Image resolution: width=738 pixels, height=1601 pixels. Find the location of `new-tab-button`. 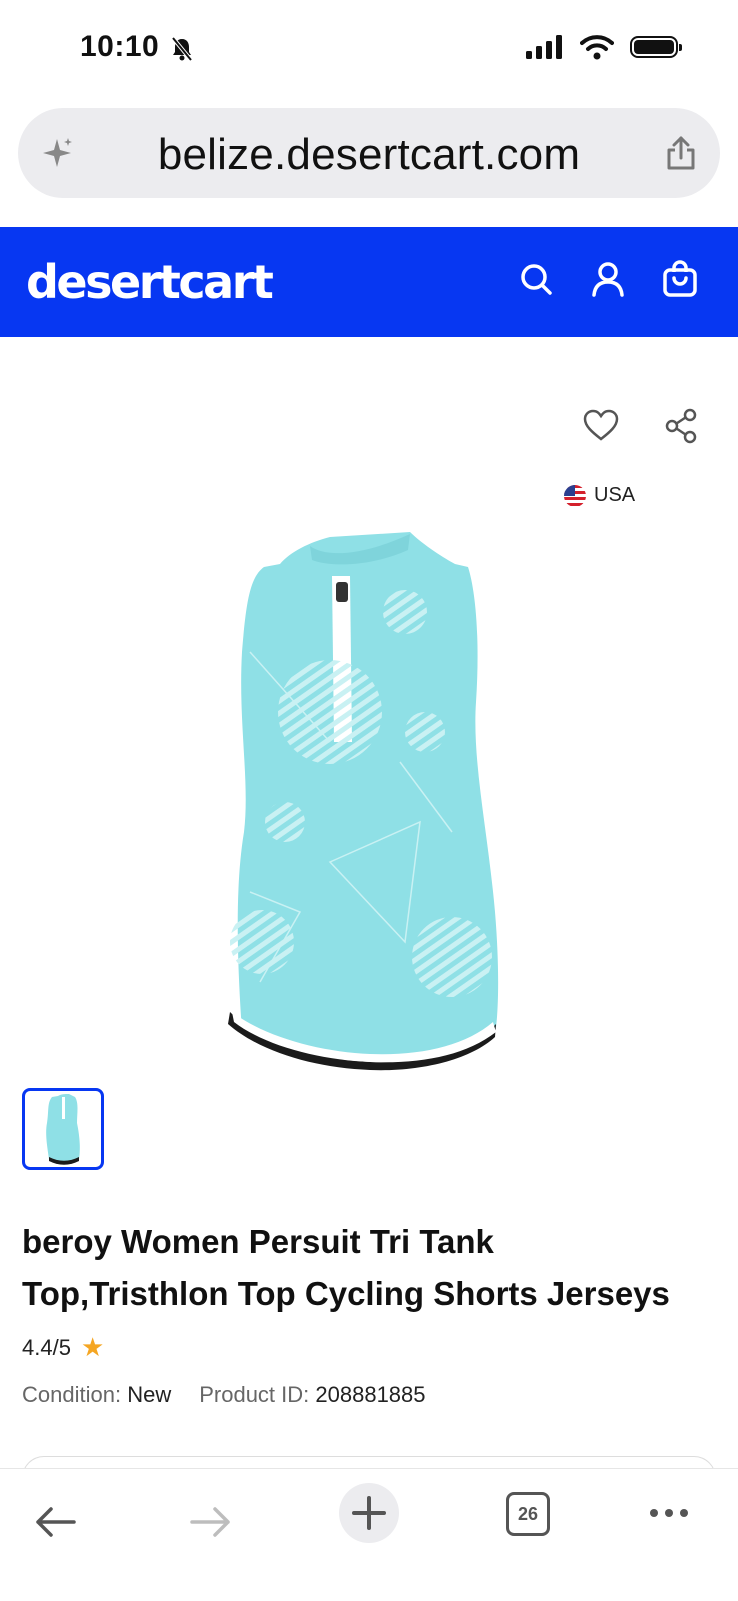

new-tab-button is located at coordinates (369, 1513).